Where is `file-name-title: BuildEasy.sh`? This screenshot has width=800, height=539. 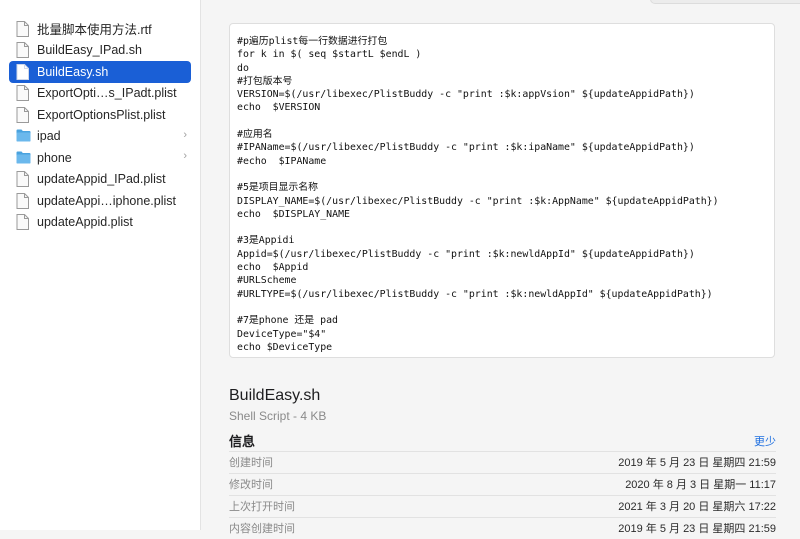
file-name-title: BuildEasy.sh is located at coordinates (275, 395).